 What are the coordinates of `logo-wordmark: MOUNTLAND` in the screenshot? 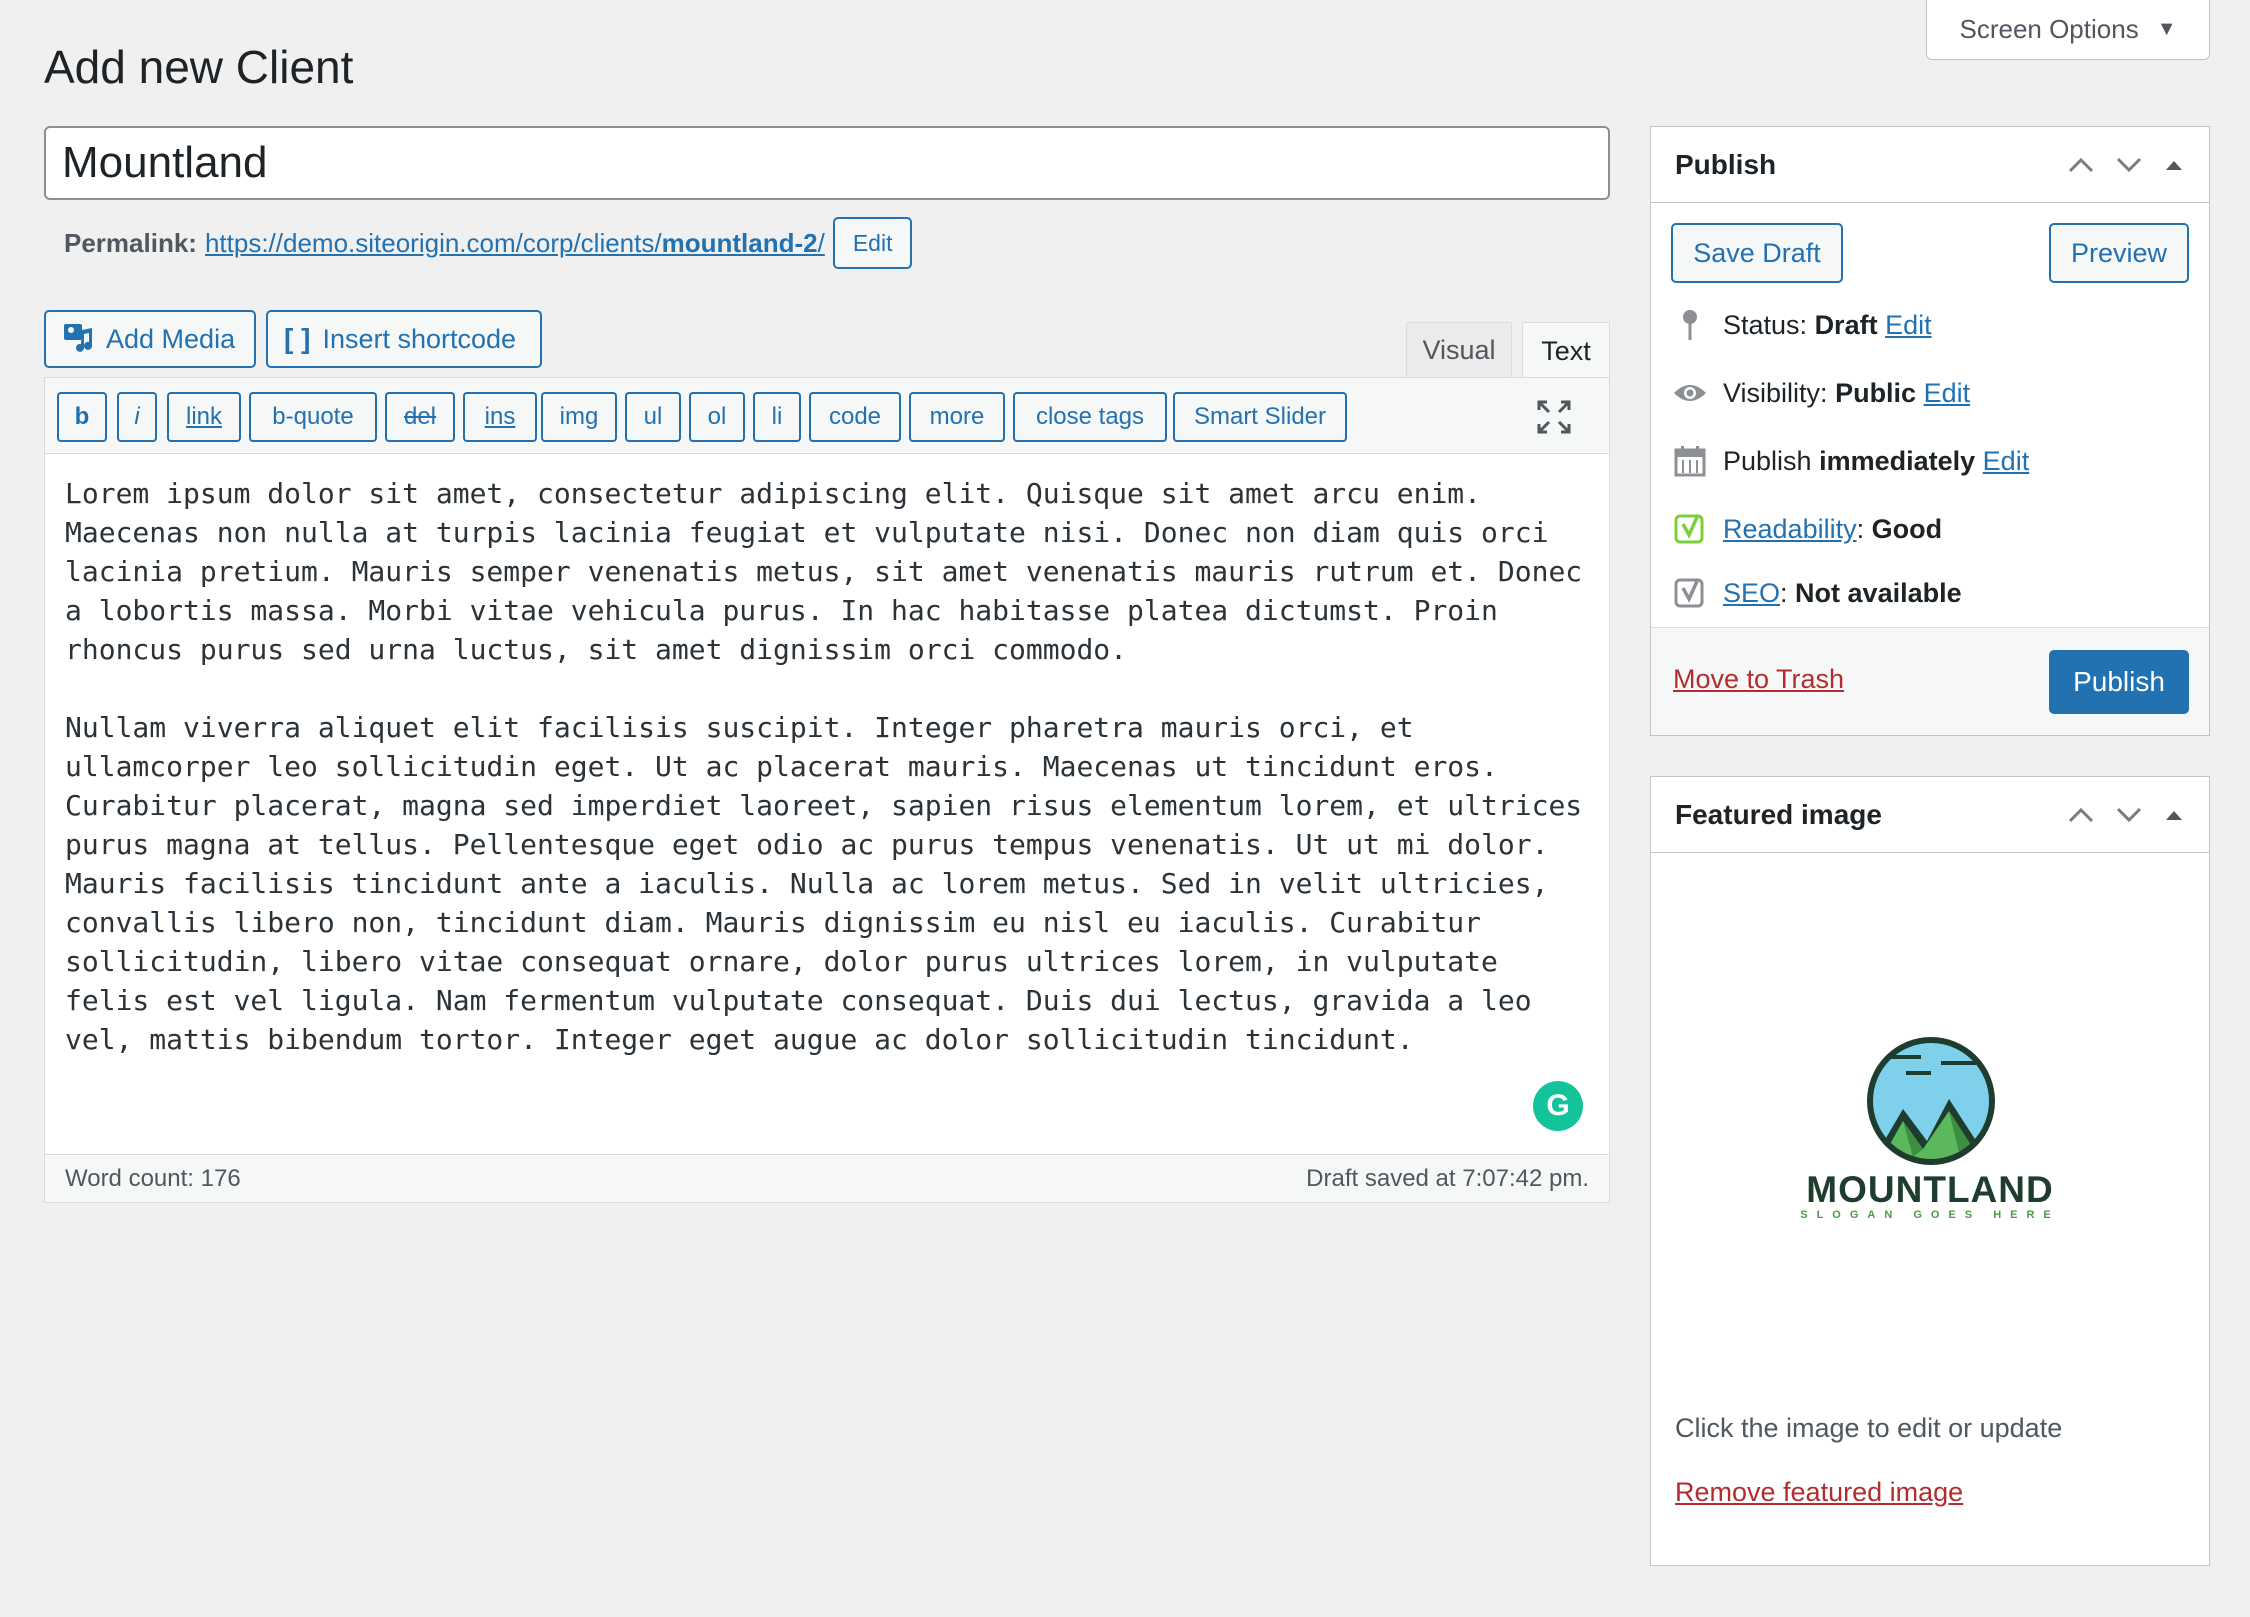 It's located at (1930, 1189).